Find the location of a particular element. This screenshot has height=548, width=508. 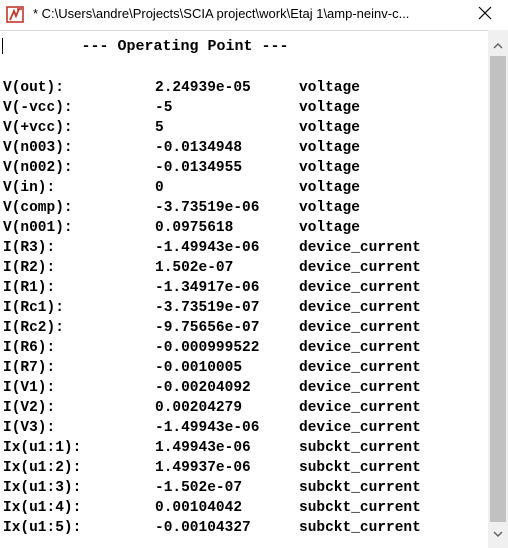

row-value: 1.49937e-06 is located at coordinates (203, 468).